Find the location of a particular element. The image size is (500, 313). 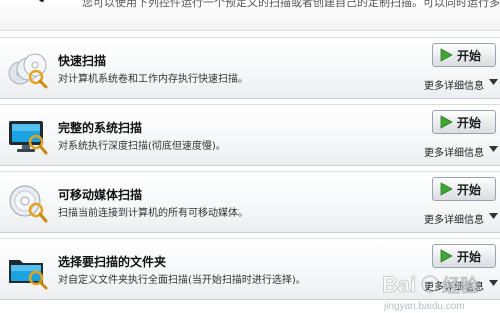

scan-description: 扫描当前连接到计算机的所有可移动媒体。 is located at coordinates (153, 213).